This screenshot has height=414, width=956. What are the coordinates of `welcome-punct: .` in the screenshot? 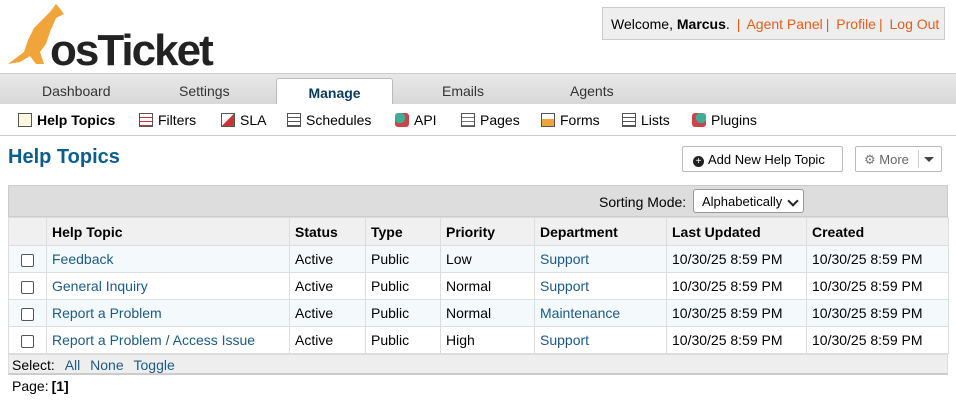 It's located at (729, 24).